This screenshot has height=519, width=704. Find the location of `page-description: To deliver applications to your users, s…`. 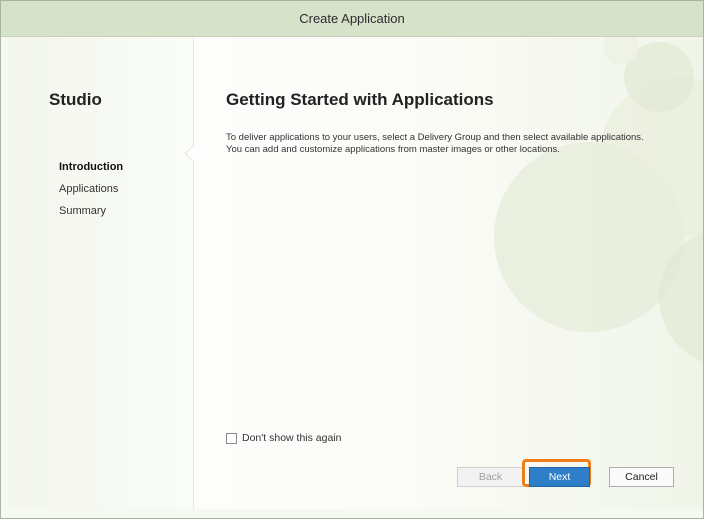

page-description: To deliver applications to your users, s… is located at coordinates (435, 143).